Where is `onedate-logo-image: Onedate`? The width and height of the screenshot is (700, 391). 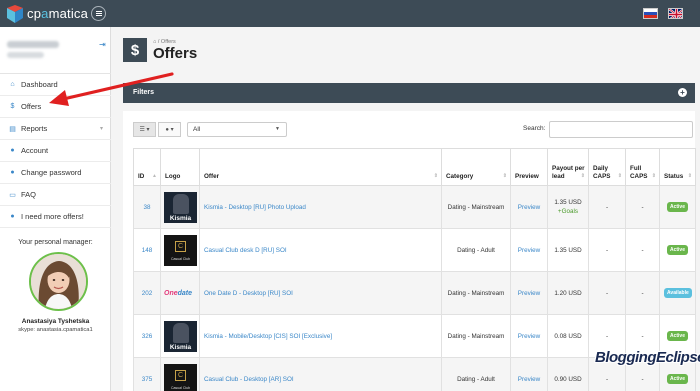
onedate-logo-image: Onedate is located at coordinates (178, 293).